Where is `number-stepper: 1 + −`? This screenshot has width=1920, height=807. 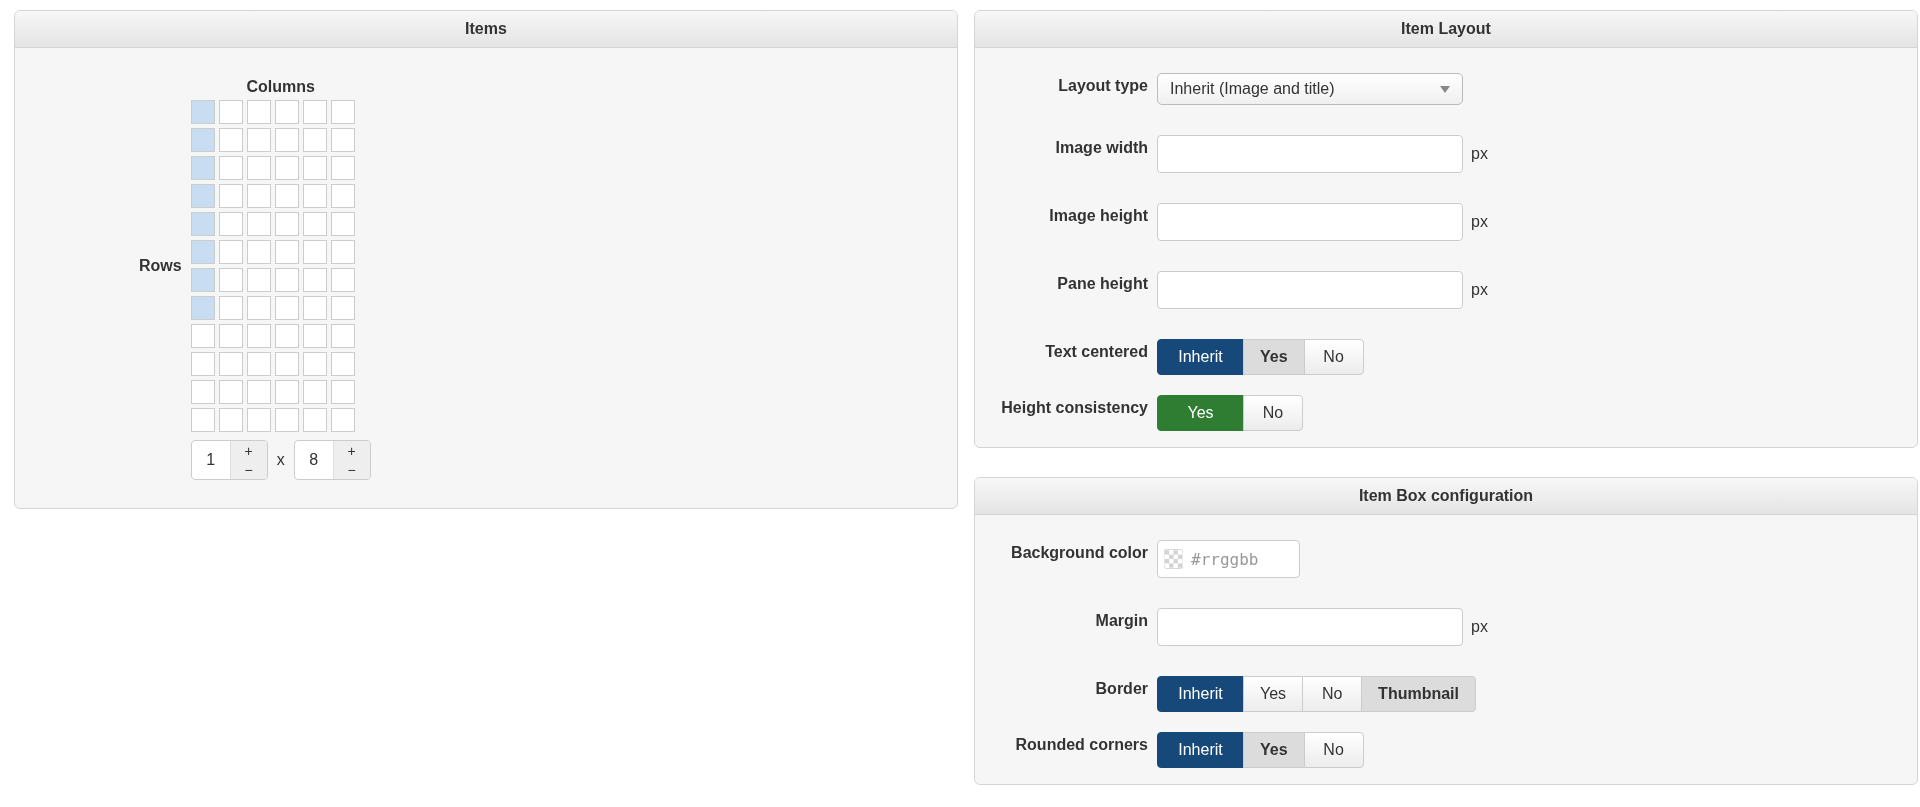 number-stepper: 1 + − is located at coordinates (229, 460).